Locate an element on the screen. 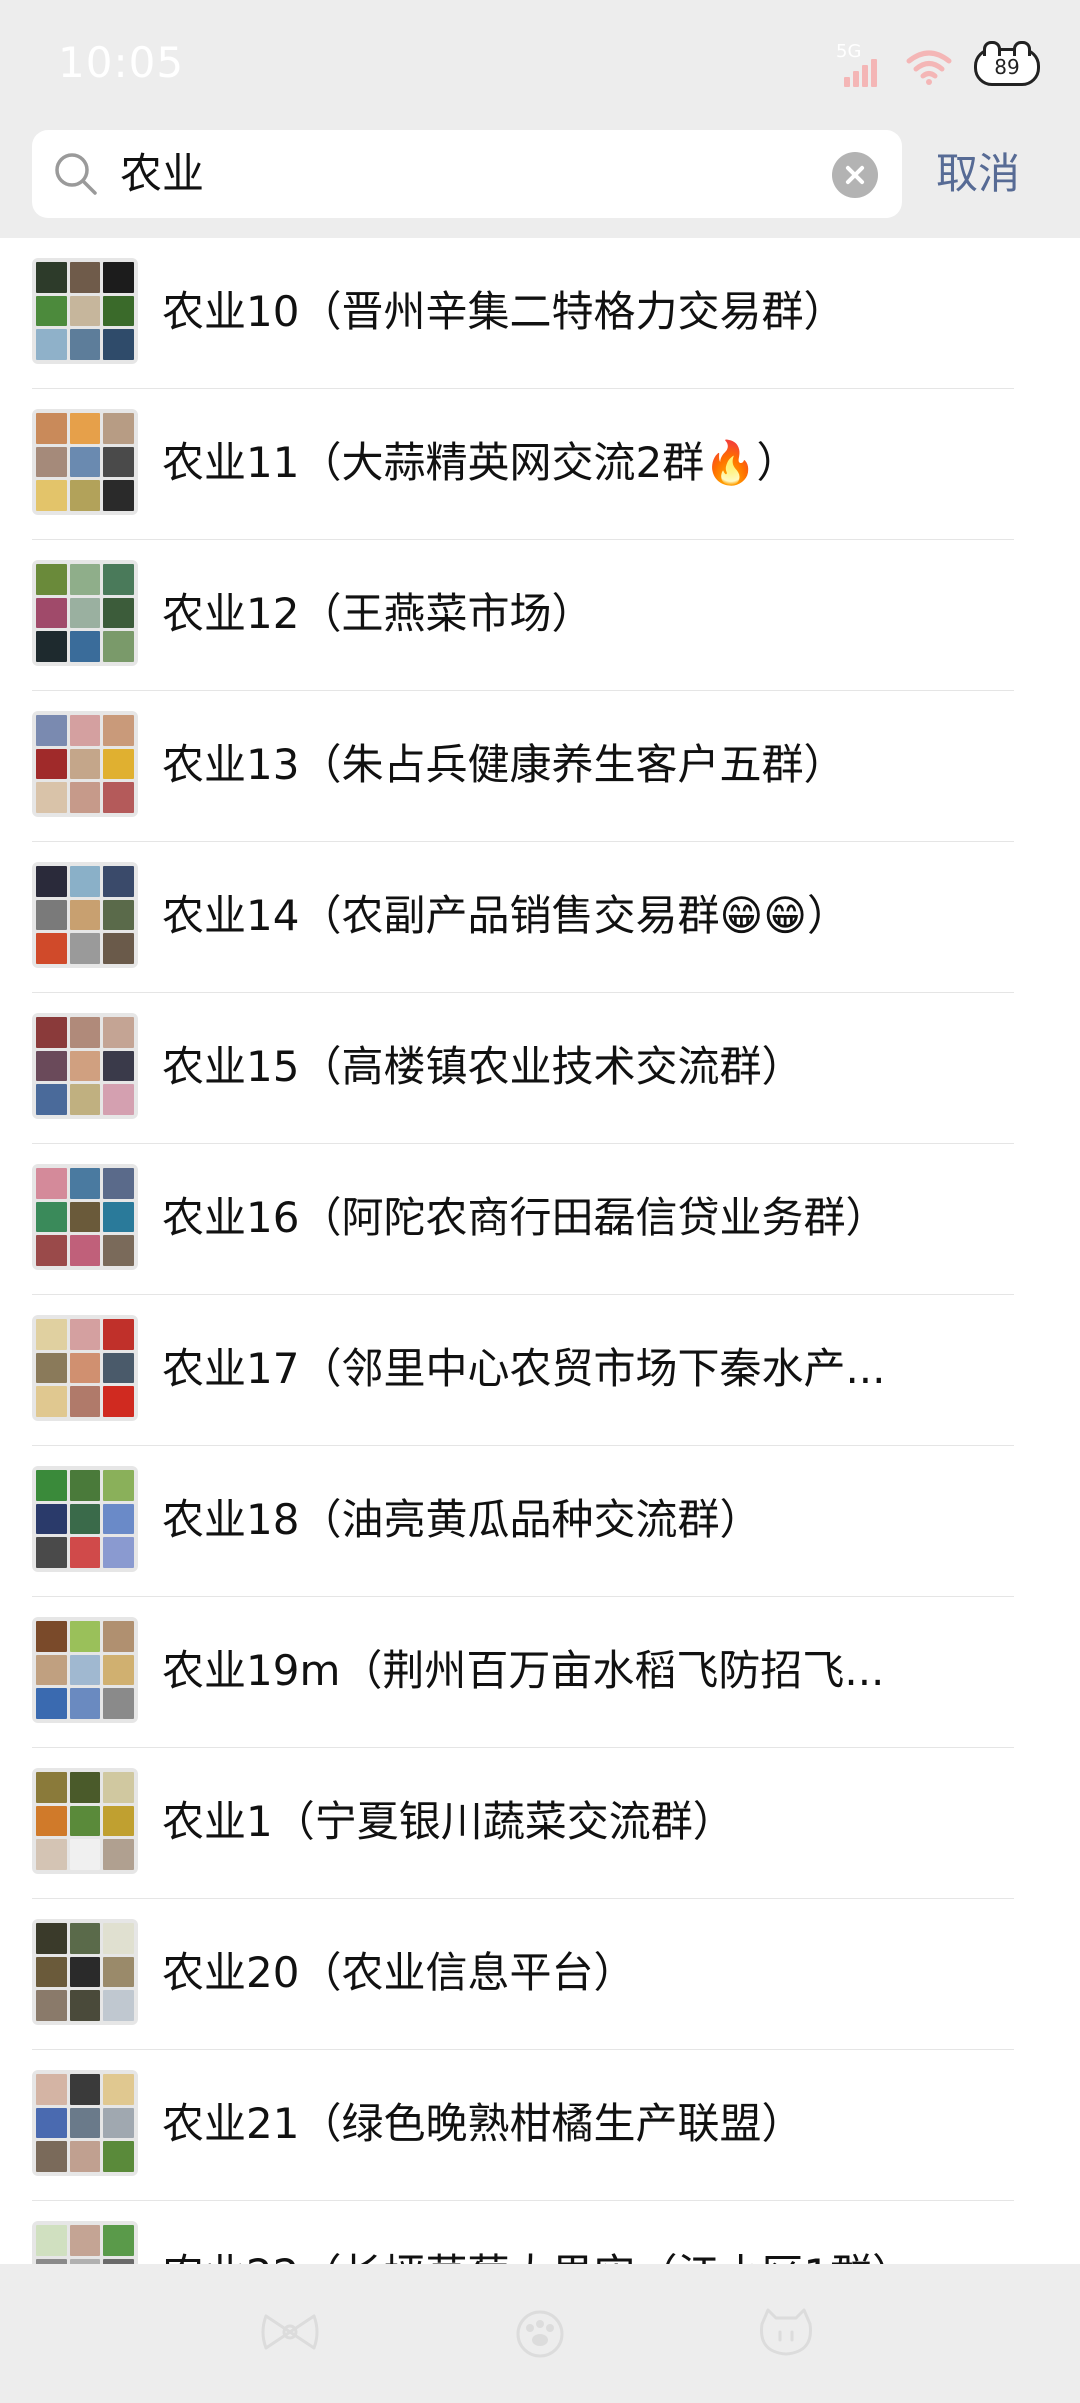 Image resolution: width=1080 pixels, height=2403 pixels. list-item: 农业22（长坪草莓大果实（江小区1群） is located at coordinates (540, 2232).